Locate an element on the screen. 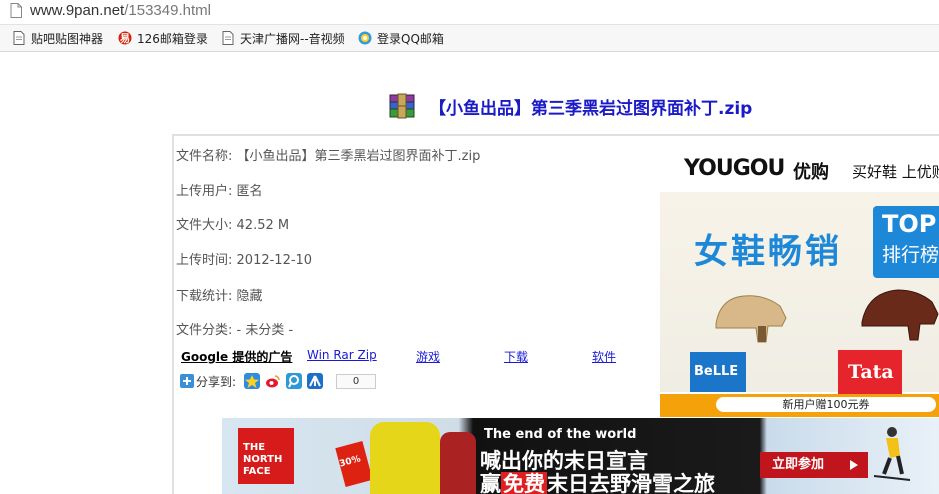  arrow-right-icon is located at coordinates (854, 465).